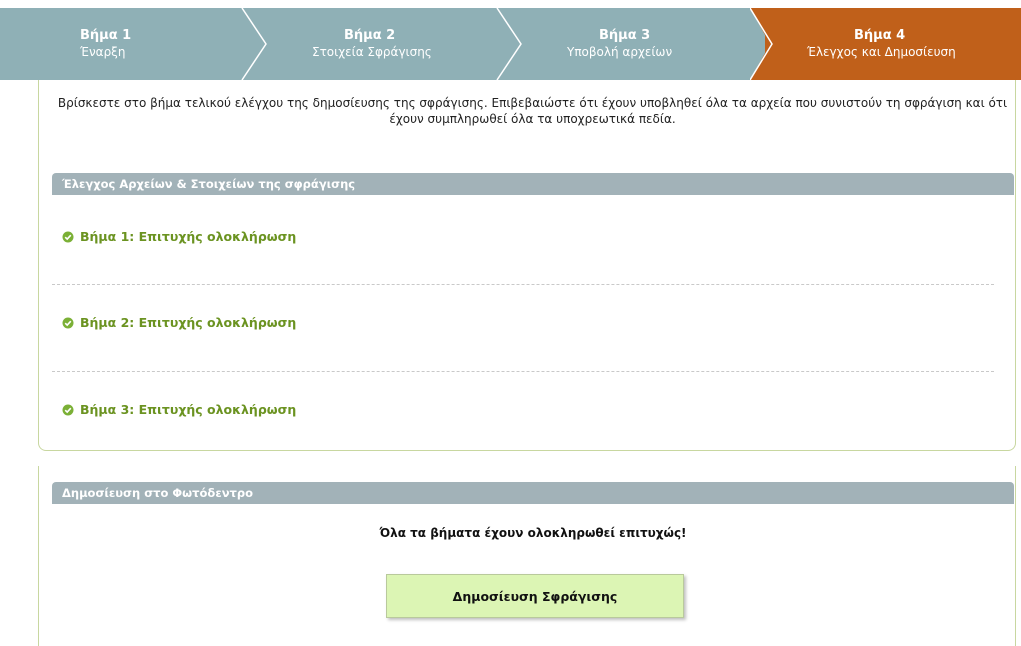 The width and height of the screenshot is (1021, 646). What do you see at coordinates (188, 322) in the screenshot?
I see `check-item-label: Βήμα 2: Επιτυχής ολοκλήρωση` at bounding box center [188, 322].